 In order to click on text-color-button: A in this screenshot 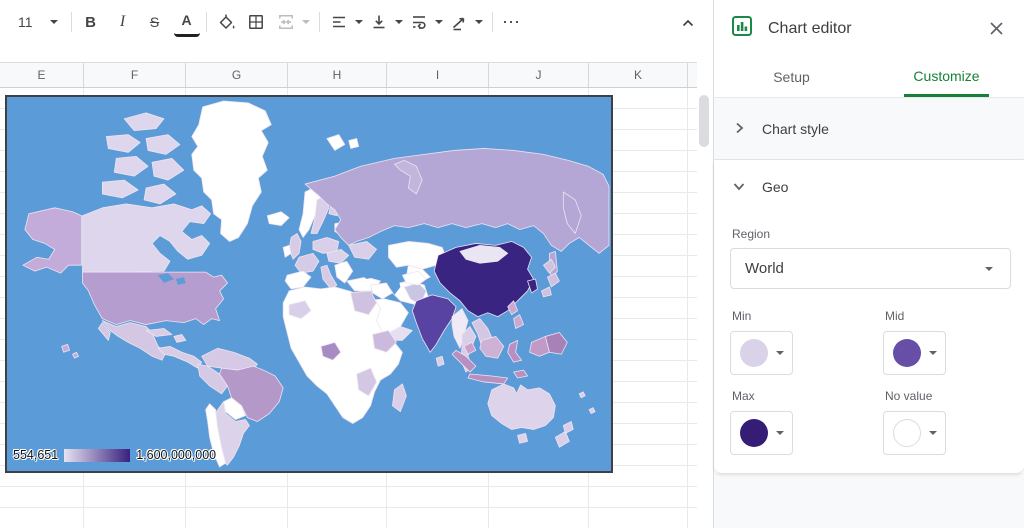, I will do `click(186, 22)`.